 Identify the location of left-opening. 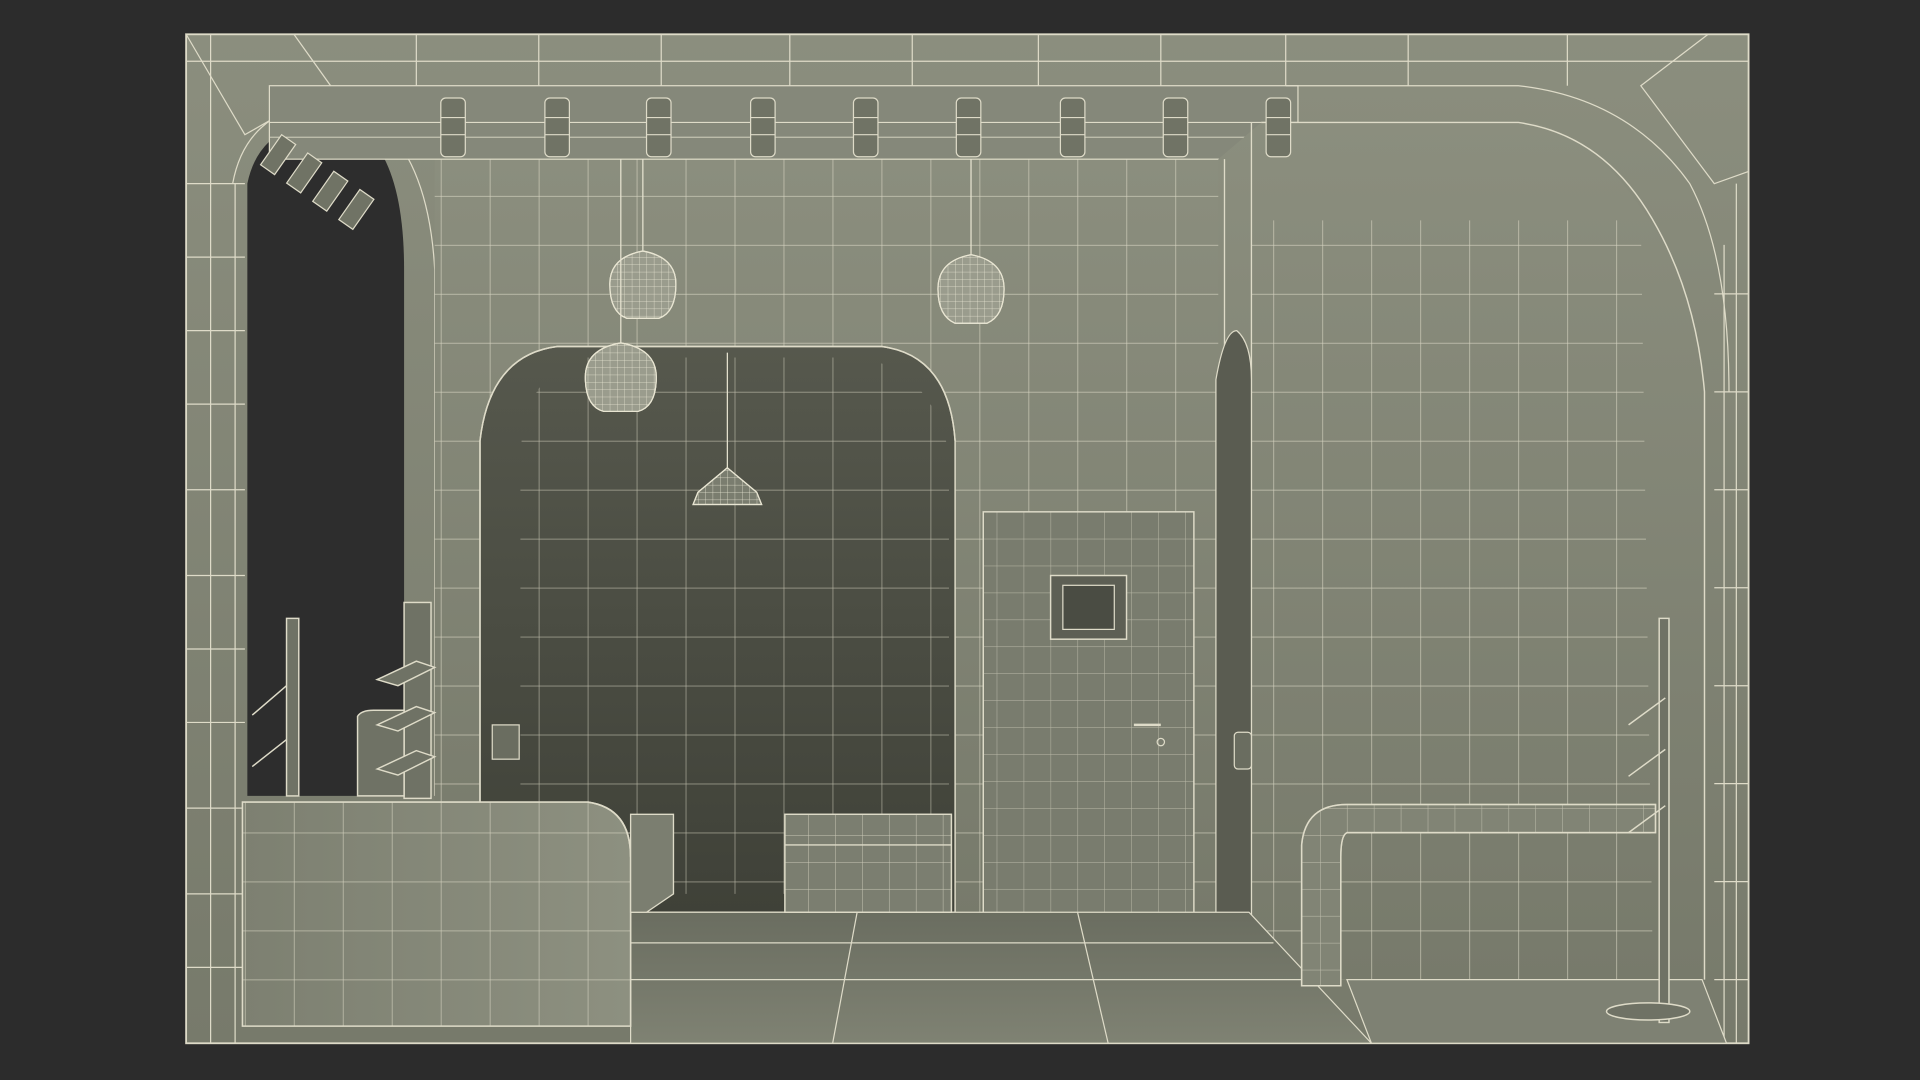
(326, 459).